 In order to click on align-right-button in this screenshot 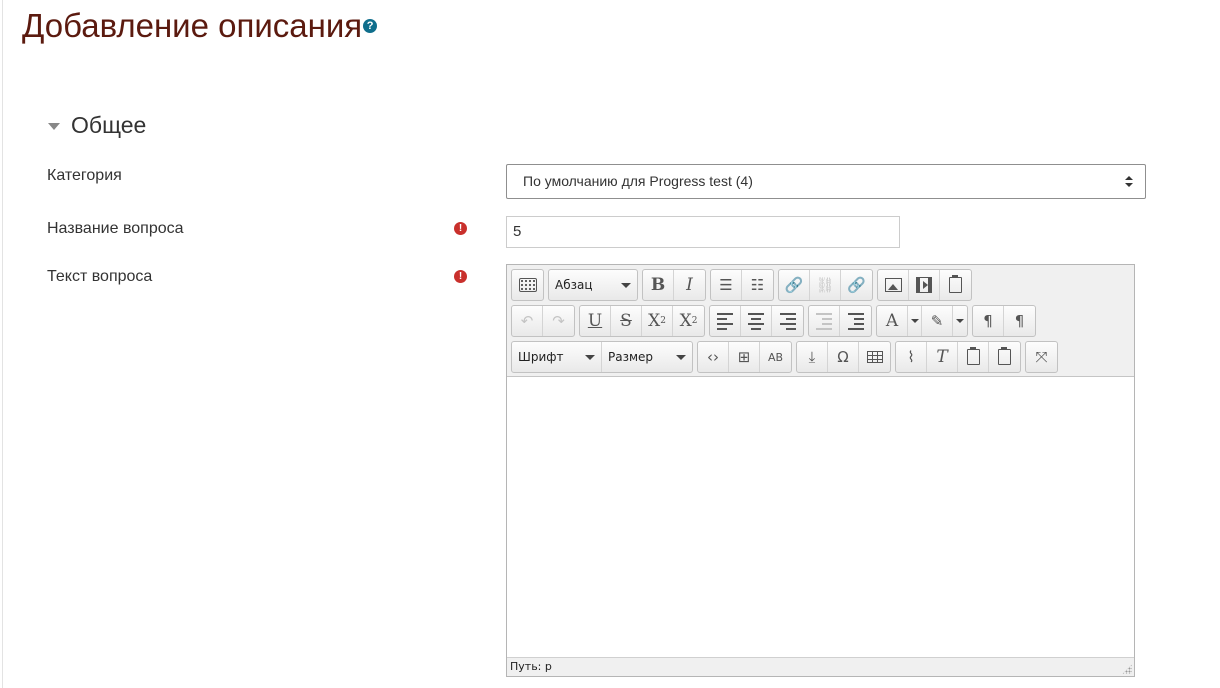, I will do `click(787, 321)`.